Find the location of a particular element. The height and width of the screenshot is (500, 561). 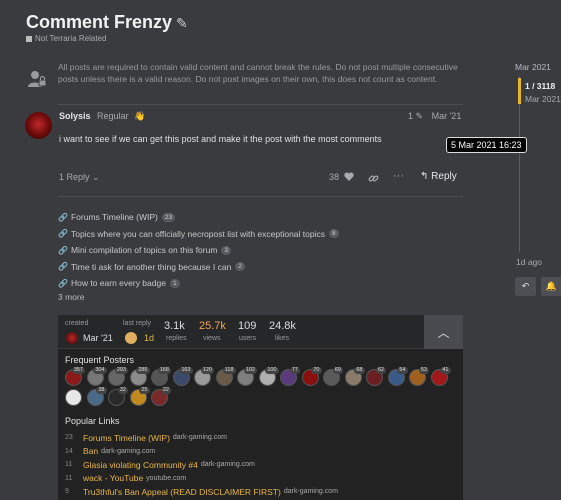

poster-post-count: 163 is located at coordinates (186, 370).